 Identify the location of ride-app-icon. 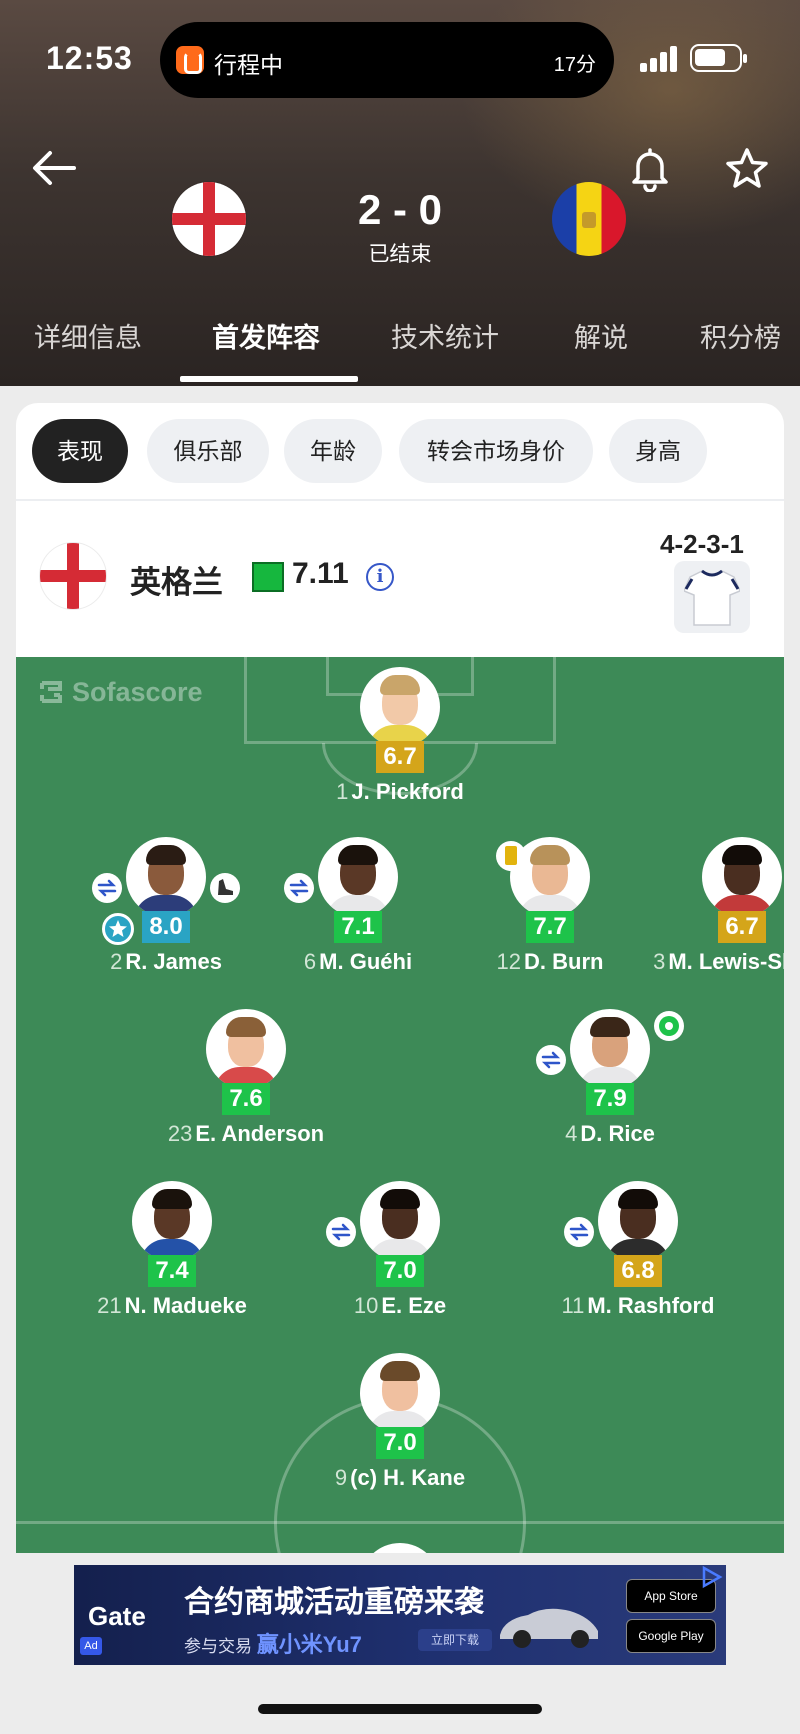
(190, 60).